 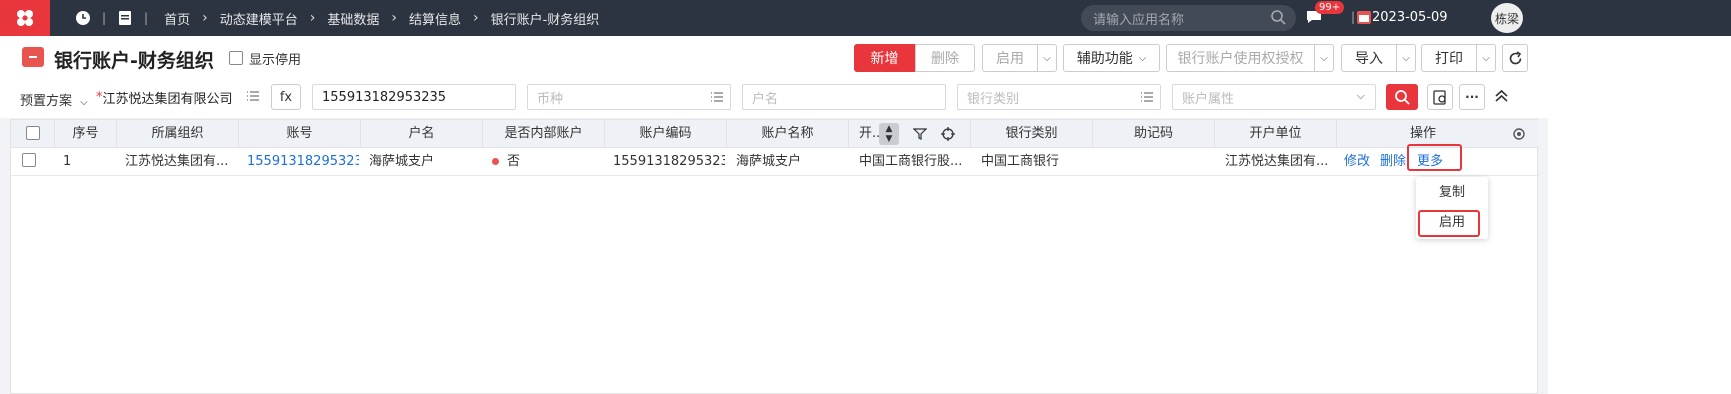 I want to click on user-avatar: 栋梁, so click(x=1507, y=18).